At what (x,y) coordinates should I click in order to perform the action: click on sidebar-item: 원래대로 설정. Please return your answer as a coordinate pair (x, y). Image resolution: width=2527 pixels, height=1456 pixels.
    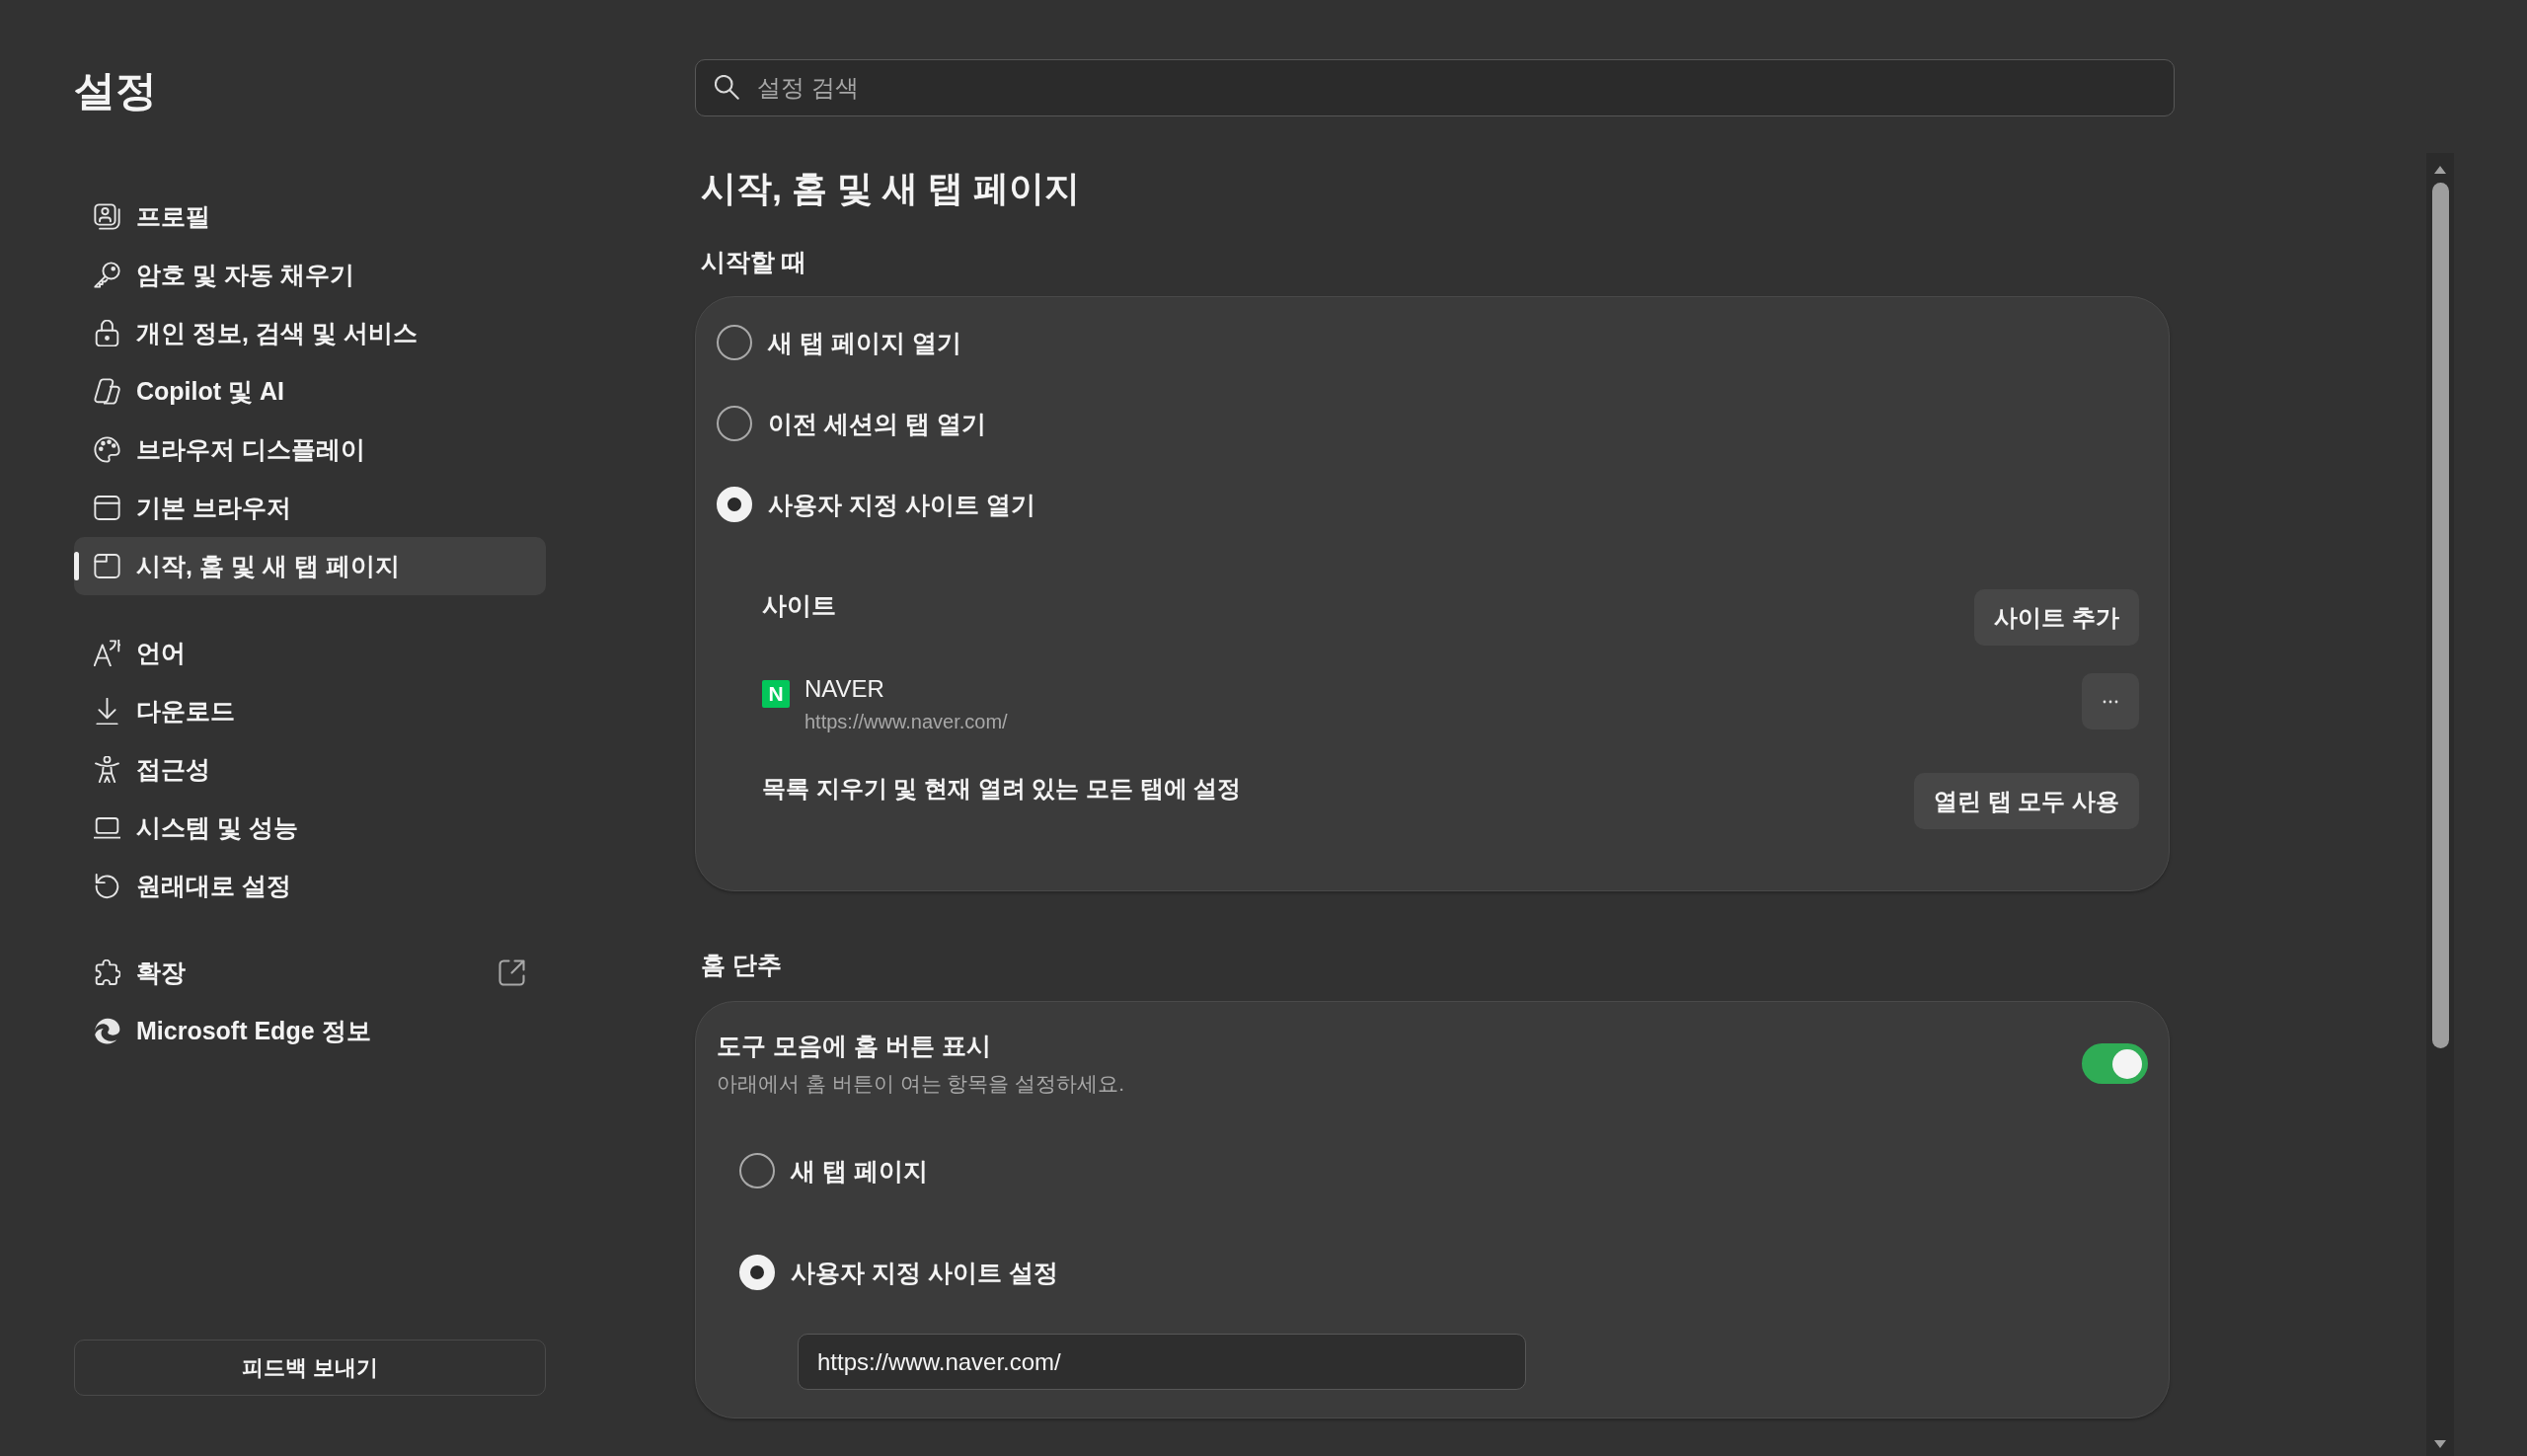
    Looking at the image, I should click on (310, 886).